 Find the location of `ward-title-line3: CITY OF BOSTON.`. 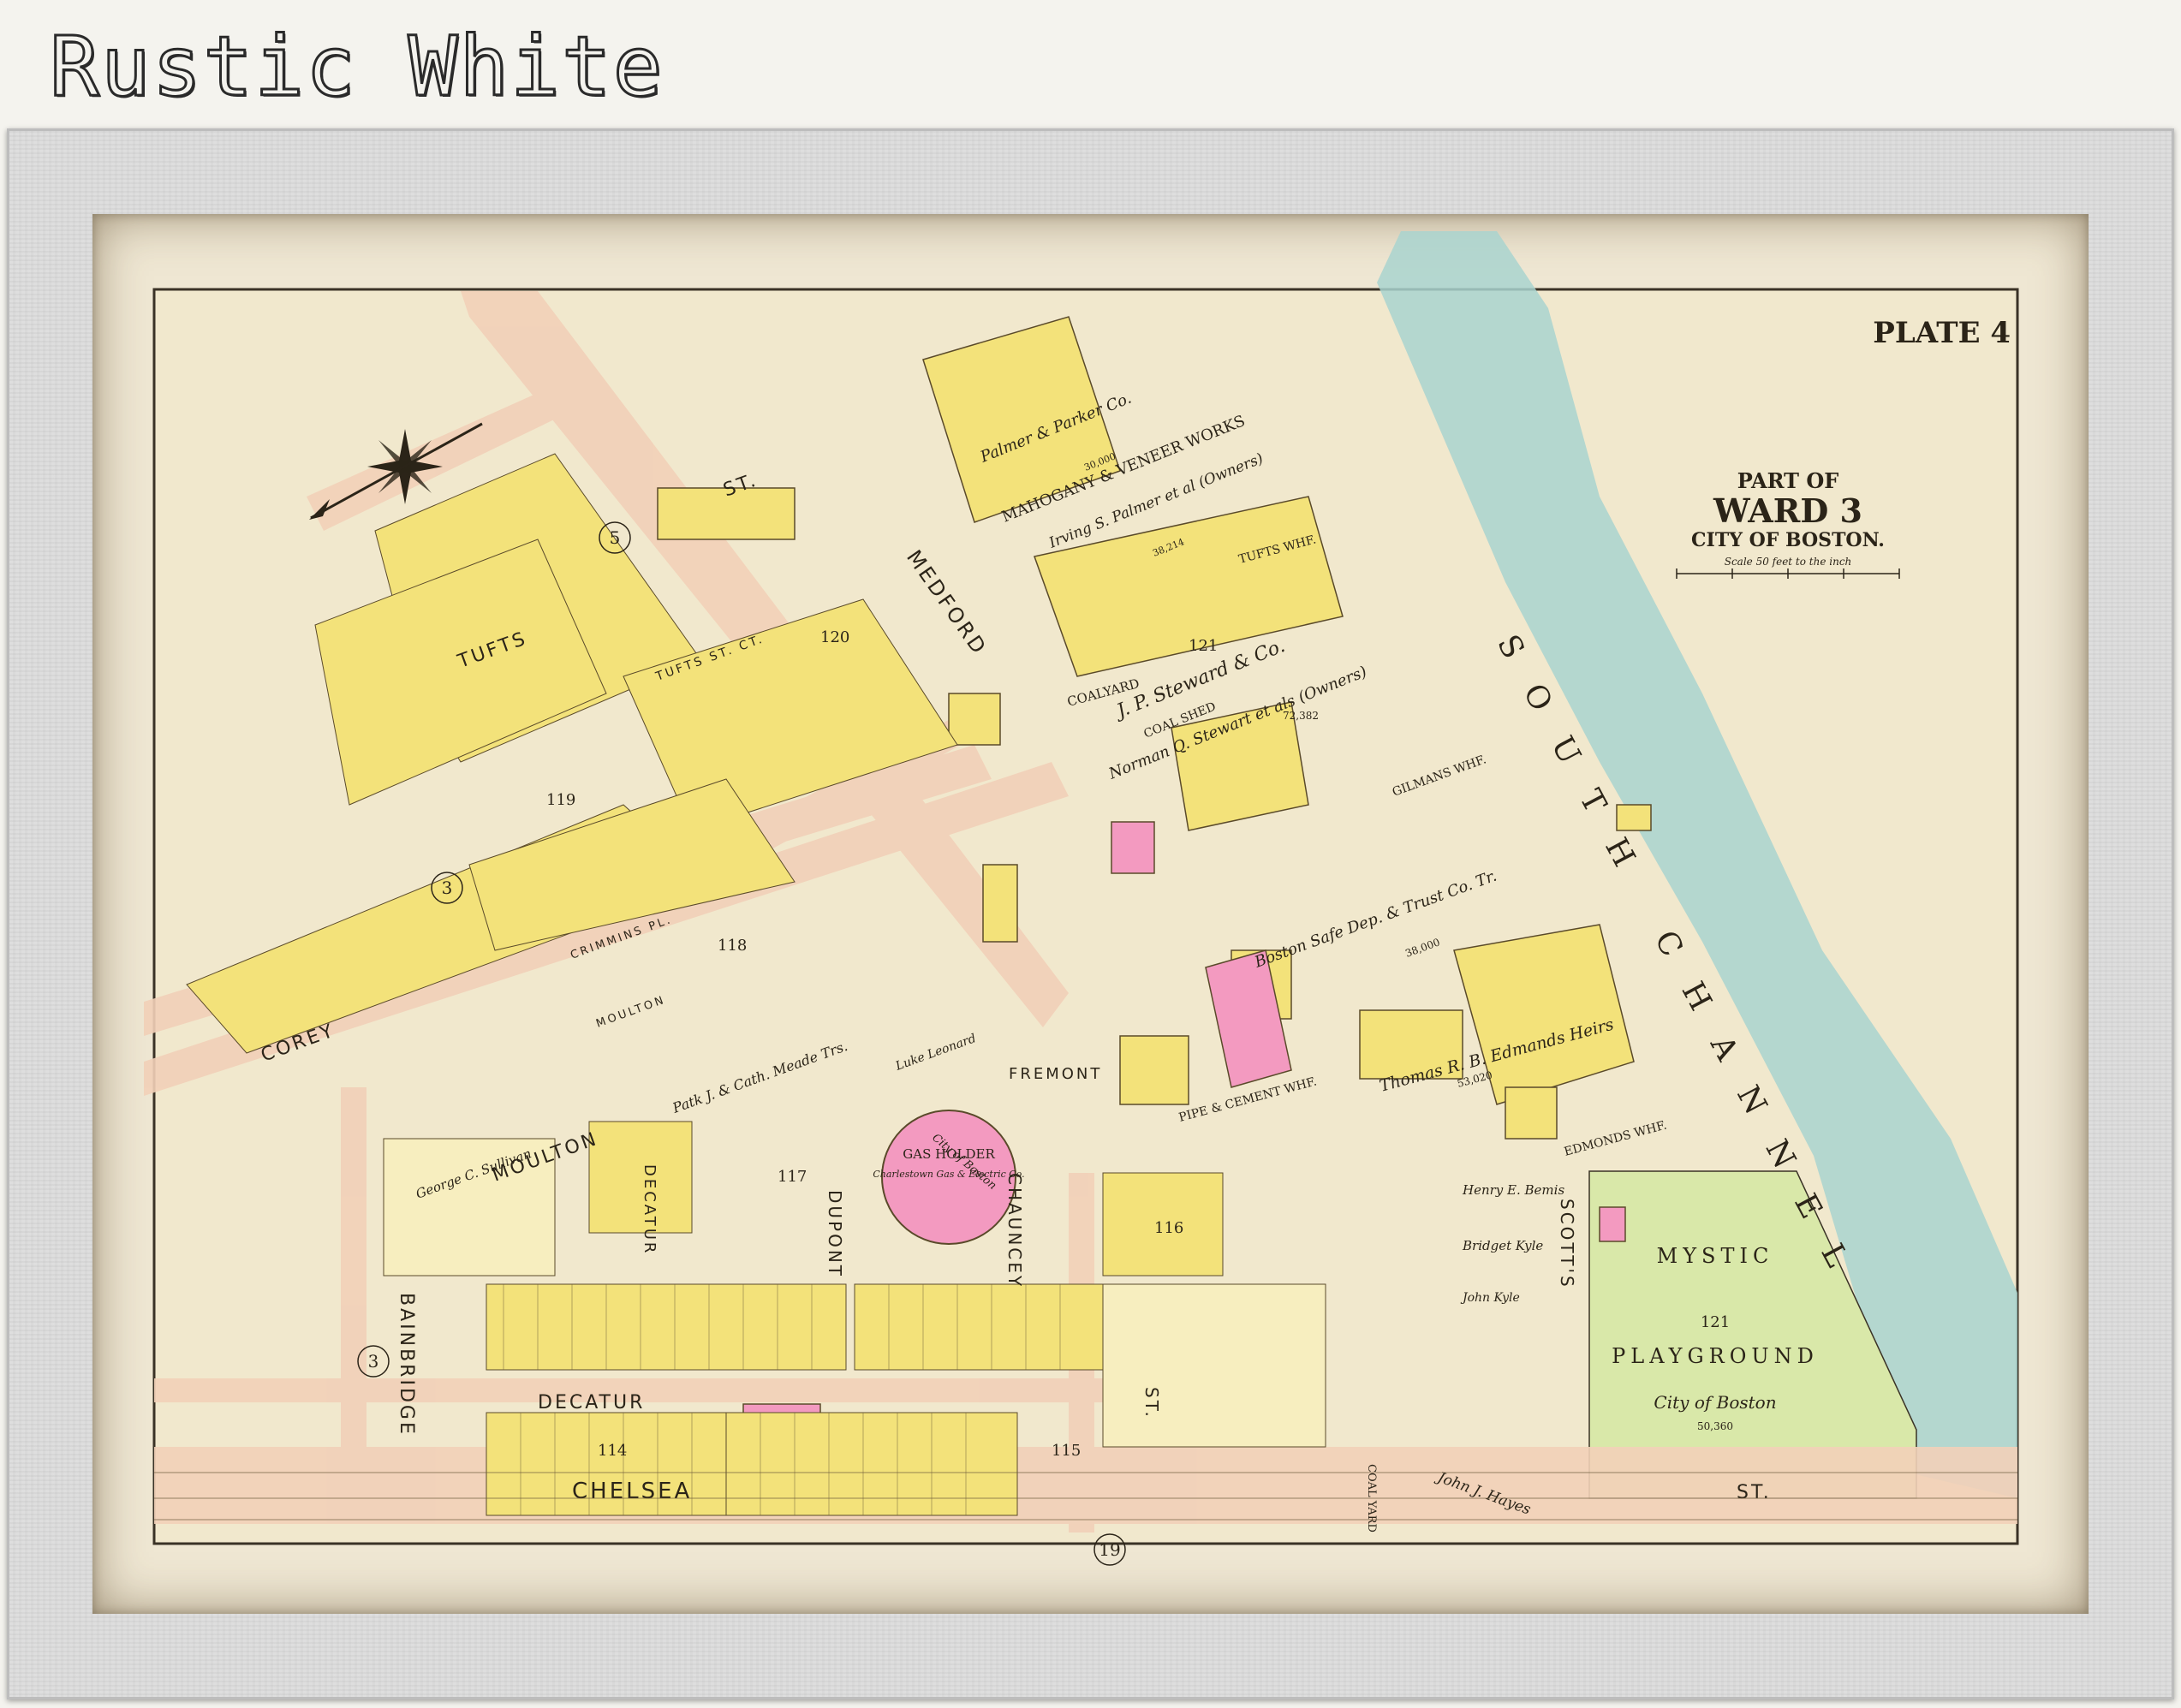

ward-title-line3: CITY OF BOSTON. is located at coordinates (1788, 540).